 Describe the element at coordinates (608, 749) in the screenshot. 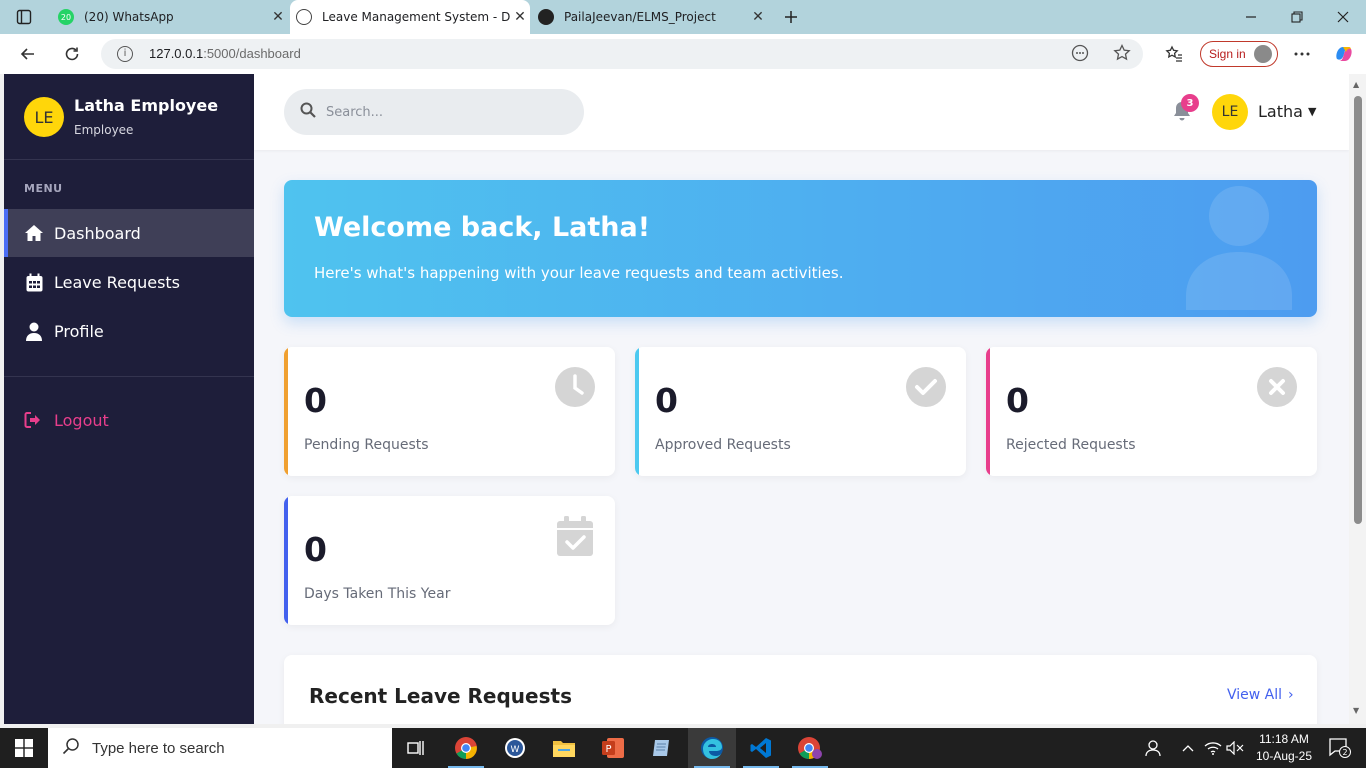

I see `svg-text: P` at that location.